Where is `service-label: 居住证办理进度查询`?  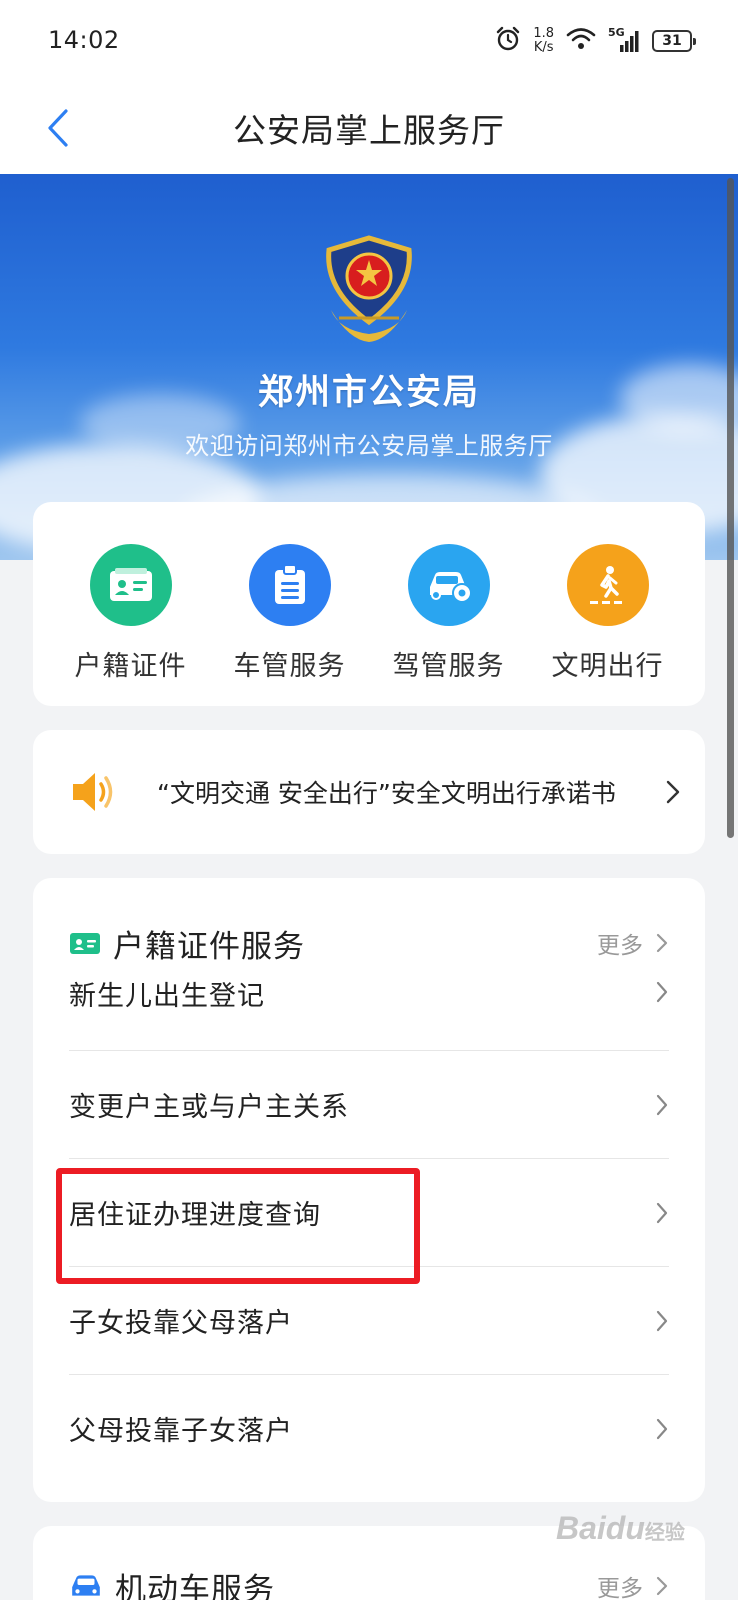
service-label: 居住证办理进度查询 is located at coordinates (195, 1215).